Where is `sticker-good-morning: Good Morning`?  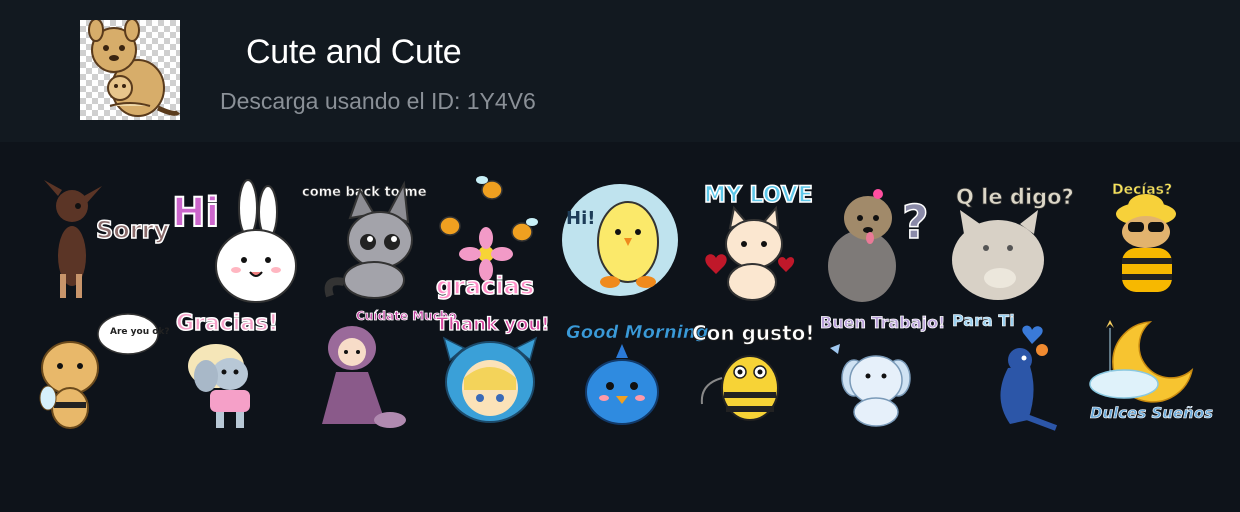
sticker-good-morning: Good Morning is located at coordinates (634, 370).